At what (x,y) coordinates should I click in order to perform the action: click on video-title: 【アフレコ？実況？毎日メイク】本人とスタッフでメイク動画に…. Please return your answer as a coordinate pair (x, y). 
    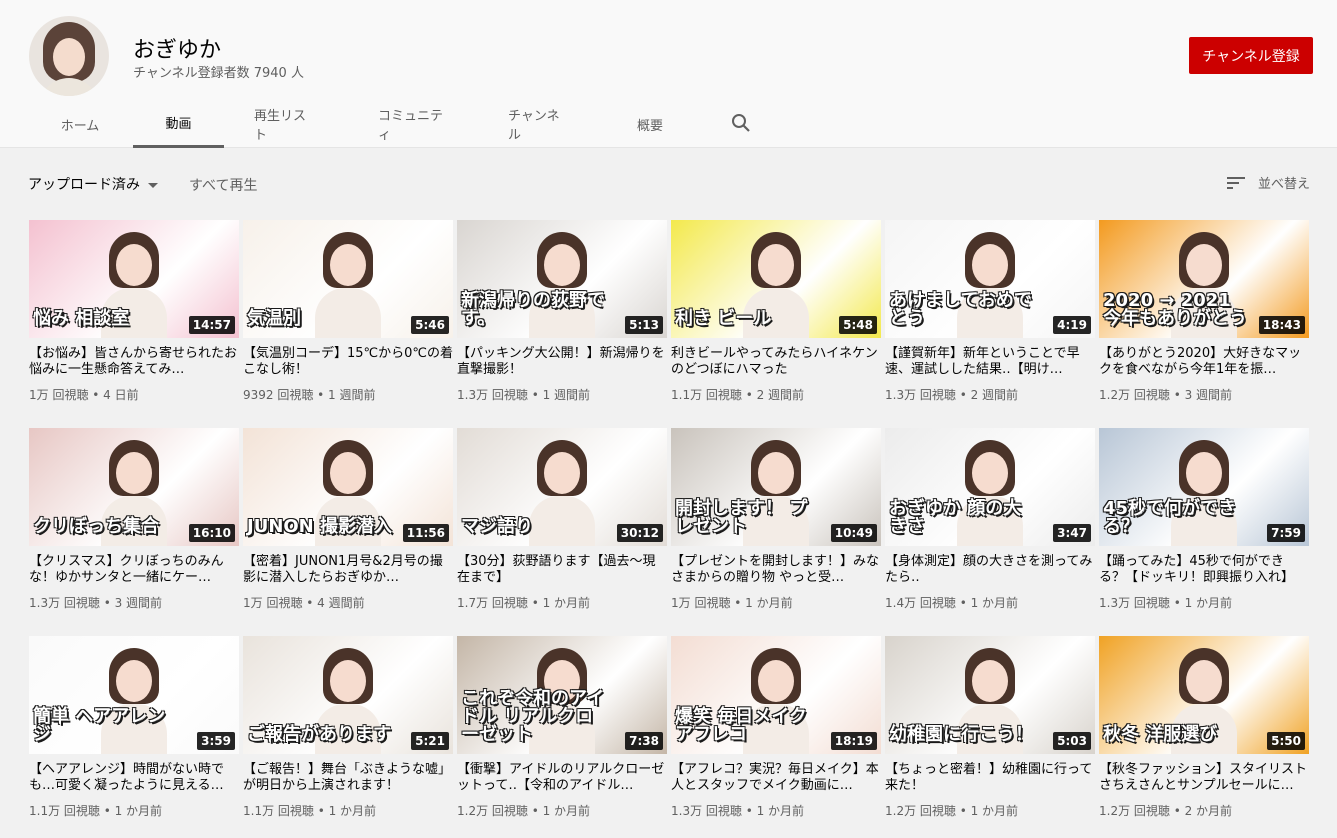
    Looking at the image, I should click on (776, 778).